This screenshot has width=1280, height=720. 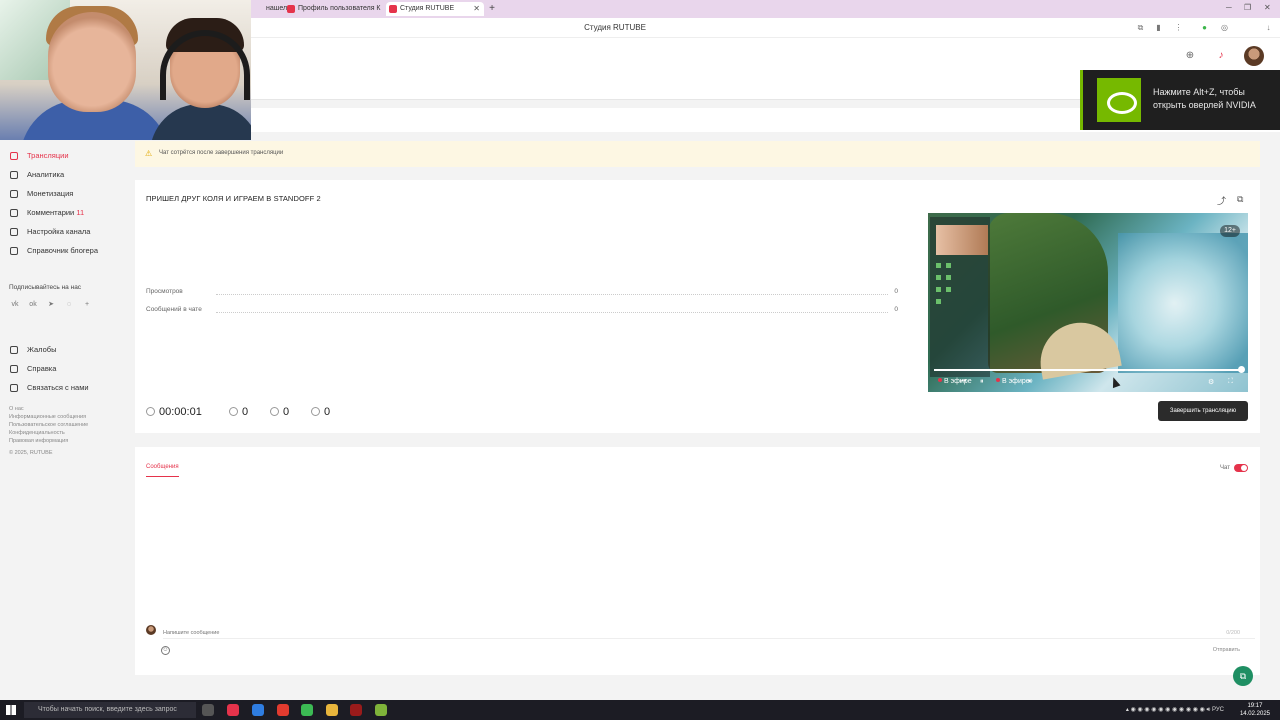 What do you see at coordinates (356, 710) in the screenshot?
I see `obs-icon` at bounding box center [356, 710].